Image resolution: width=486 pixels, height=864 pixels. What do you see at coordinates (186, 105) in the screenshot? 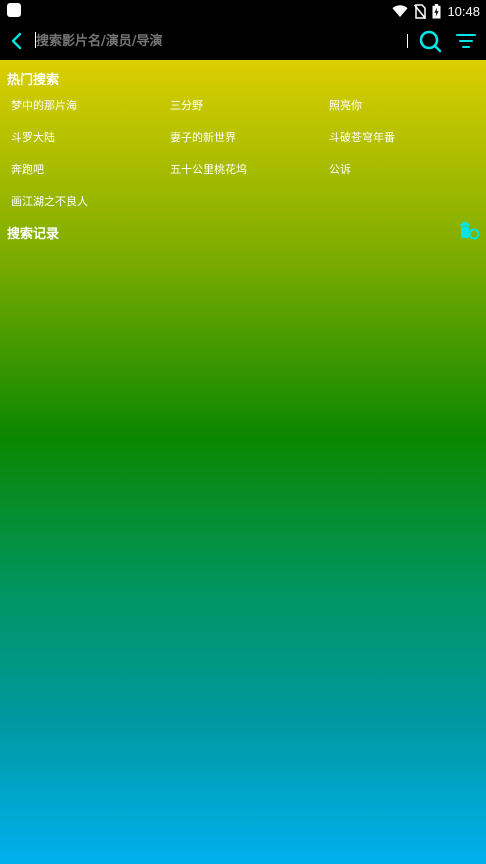
I see `hot-search-item: 三分野` at bounding box center [186, 105].